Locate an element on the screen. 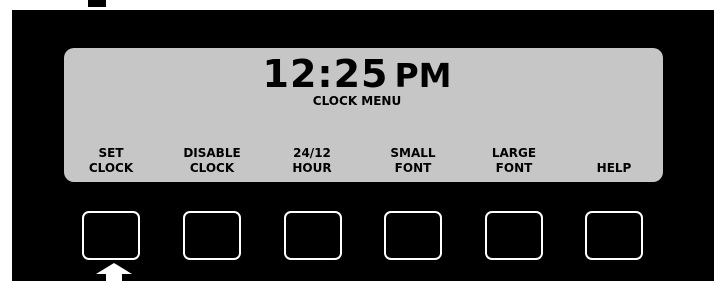  softkey-label-disable-clock: DISABLE CLOCK is located at coordinates (212, 161).